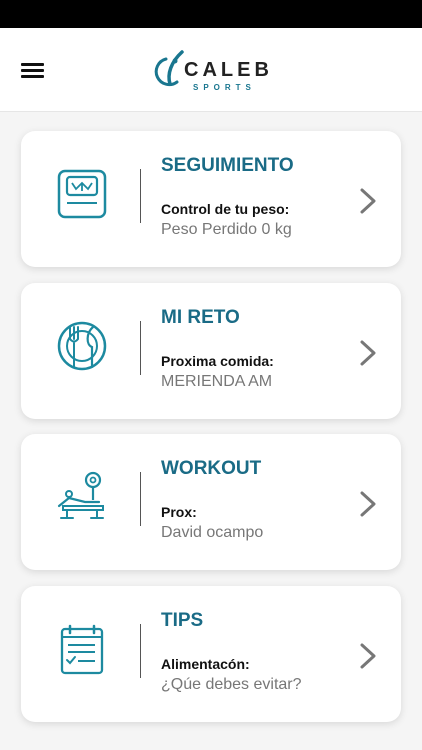 The image size is (422, 750). What do you see at coordinates (179, 512) in the screenshot?
I see `card-label: Prox:` at bounding box center [179, 512].